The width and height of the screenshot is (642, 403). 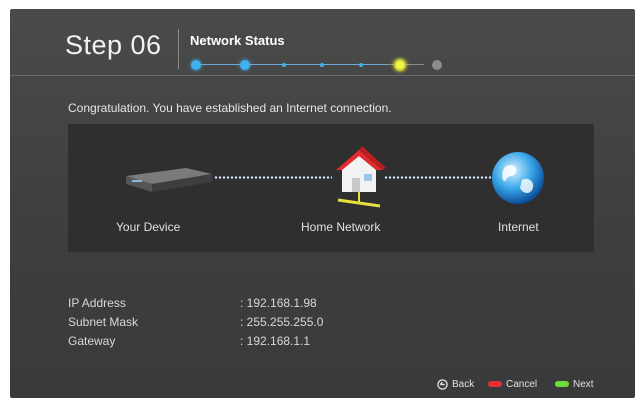 I want to click on footer-controls: Back Cancel Next, so click(x=525, y=387).